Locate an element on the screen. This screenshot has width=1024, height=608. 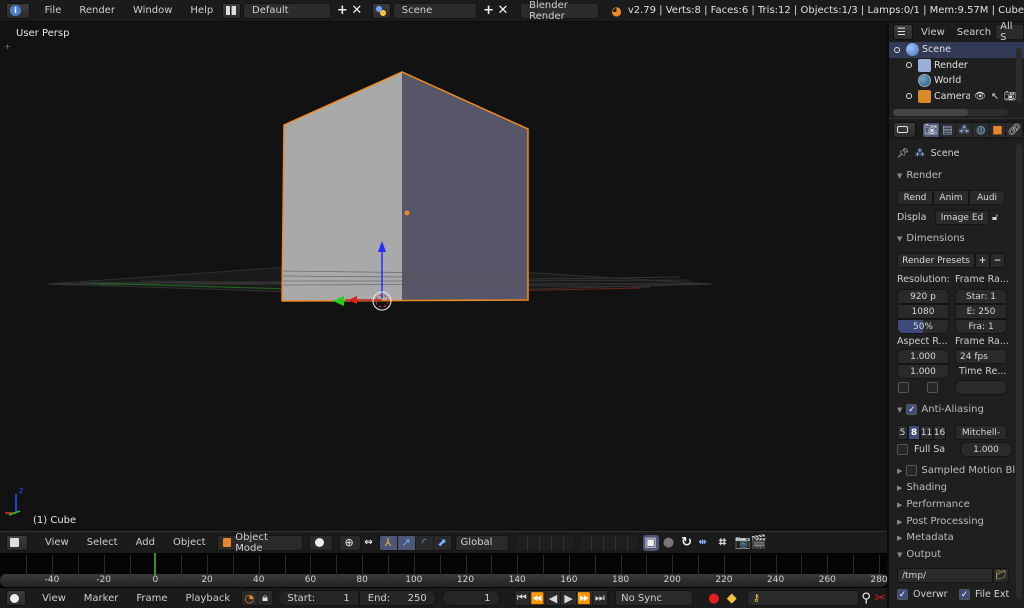
scene-selector is located at coordinates (381, 10).